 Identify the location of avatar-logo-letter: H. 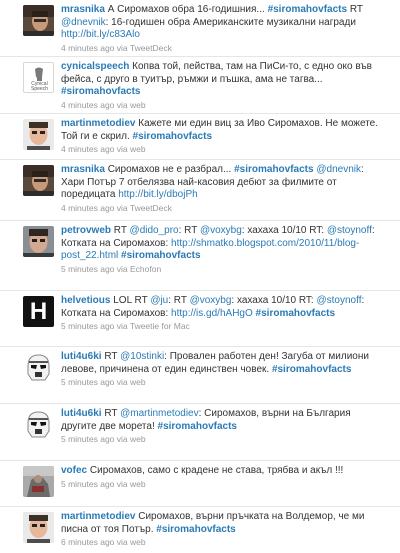
(38, 311).